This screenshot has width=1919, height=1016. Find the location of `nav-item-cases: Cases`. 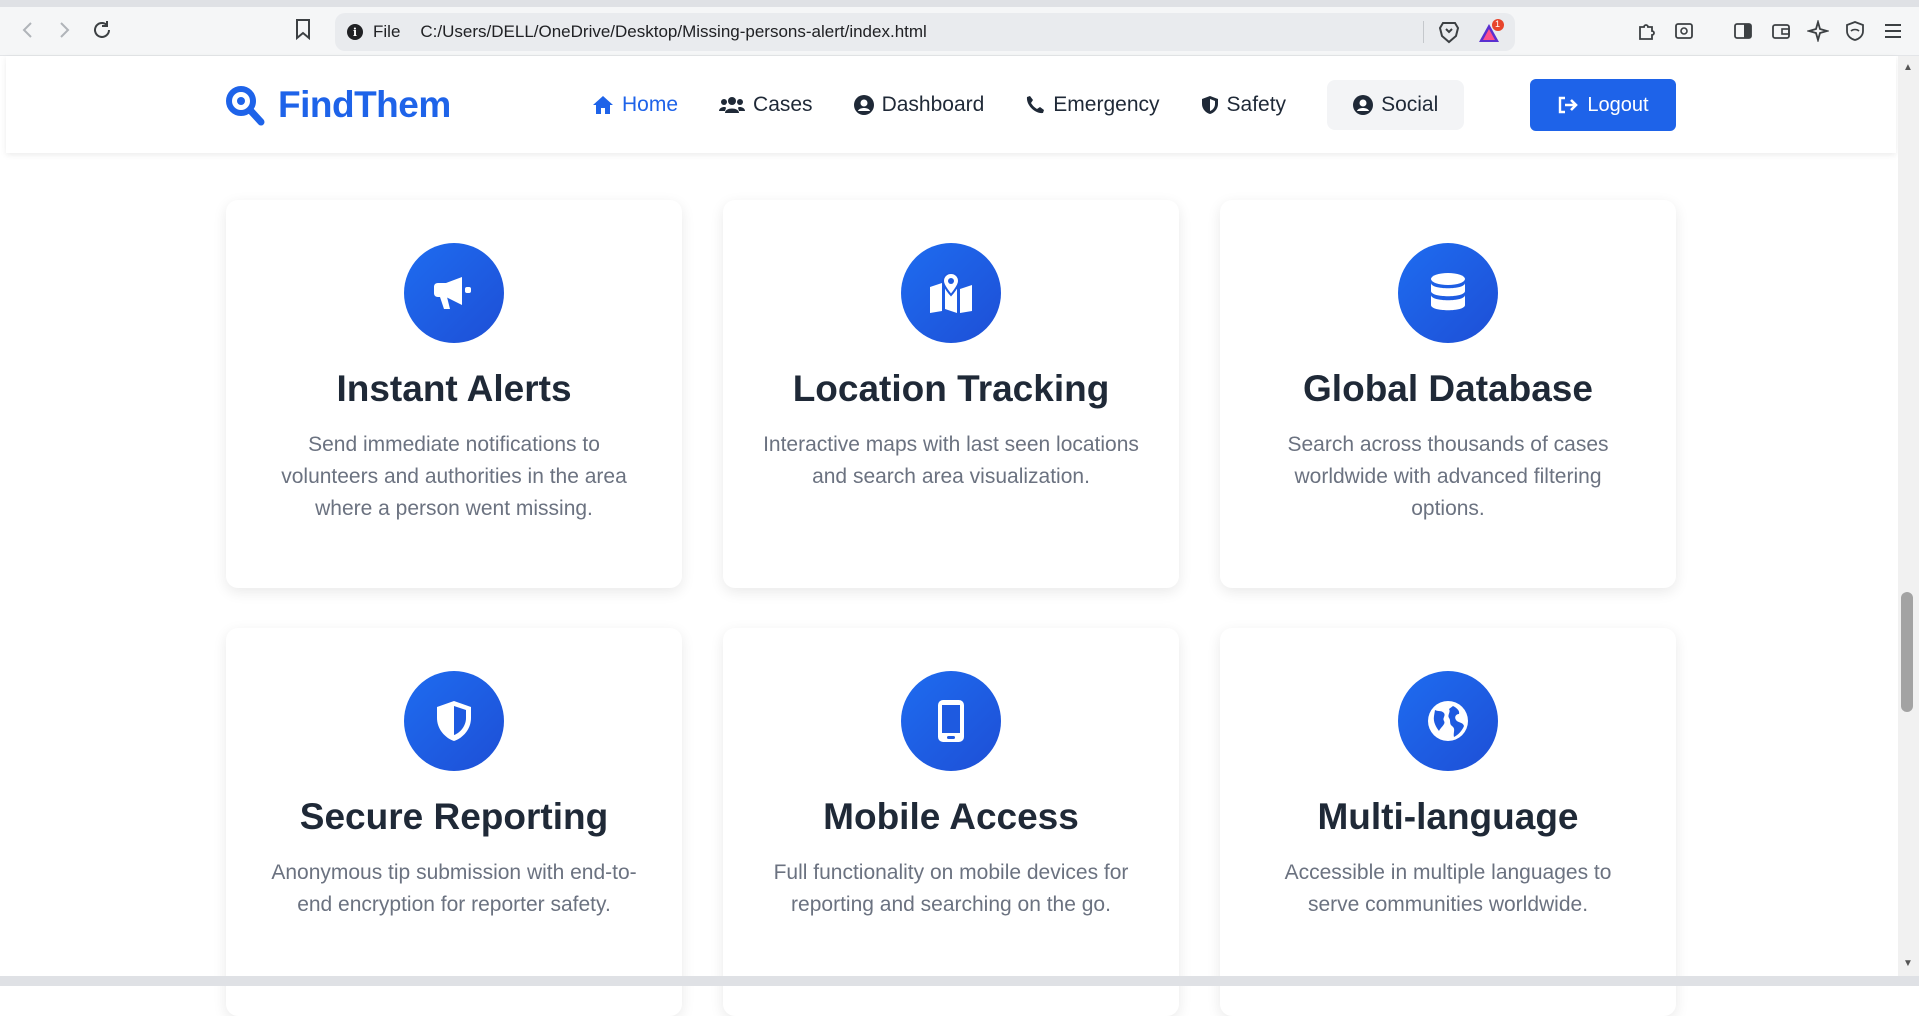

nav-item-cases: Cases is located at coordinates (766, 105).